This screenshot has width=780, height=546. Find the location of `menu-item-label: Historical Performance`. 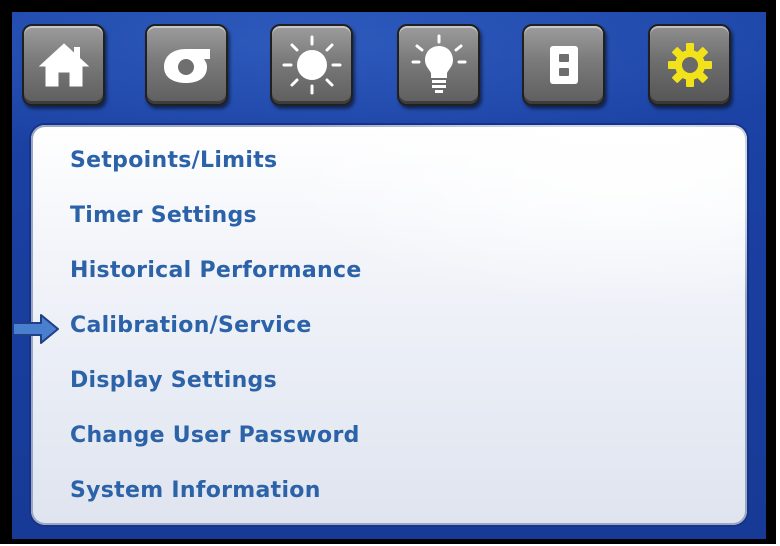

menu-item-label: Historical Performance is located at coordinates (216, 270).